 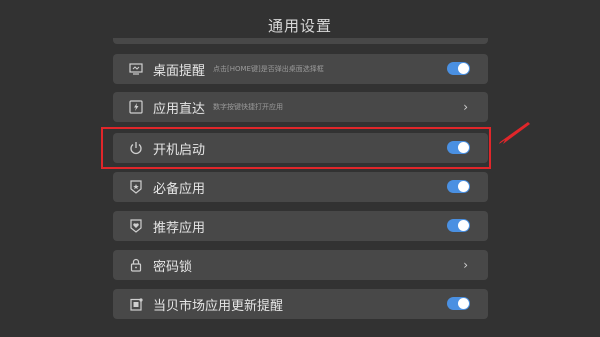 I want to click on recommended-apps-toggle, so click(x=458, y=225).